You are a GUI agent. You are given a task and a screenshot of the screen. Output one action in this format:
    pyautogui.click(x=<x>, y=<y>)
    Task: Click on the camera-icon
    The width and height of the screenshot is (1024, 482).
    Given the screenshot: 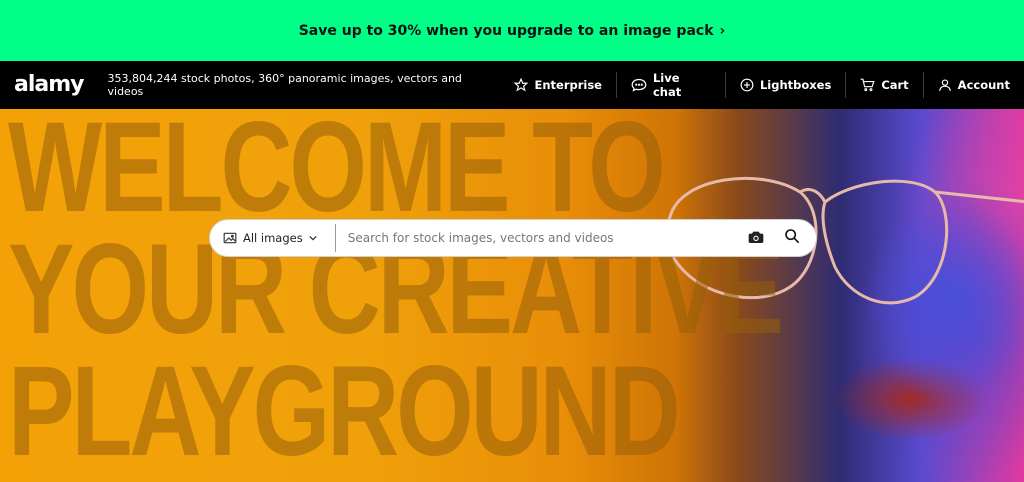 What is the action you would take?
    pyautogui.click(x=756, y=238)
    